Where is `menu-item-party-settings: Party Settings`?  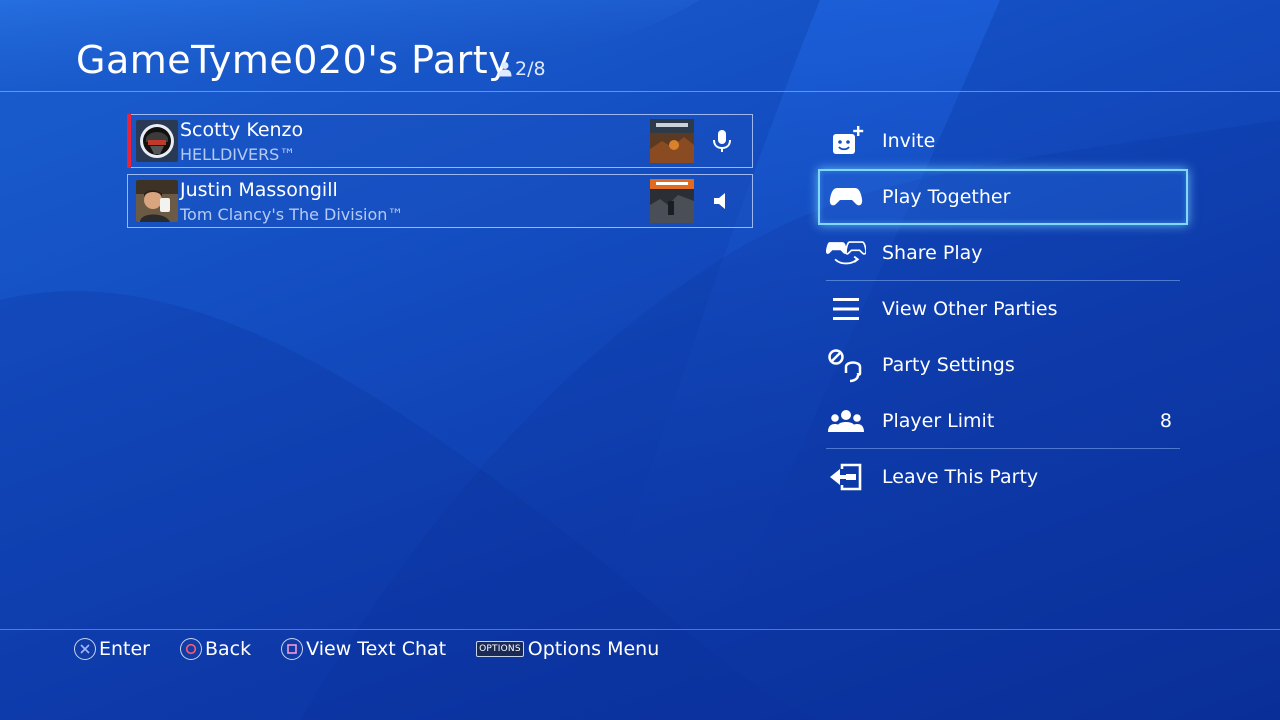
menu-item-party-settings: Party Settings is located at coordinates (1003, 365).